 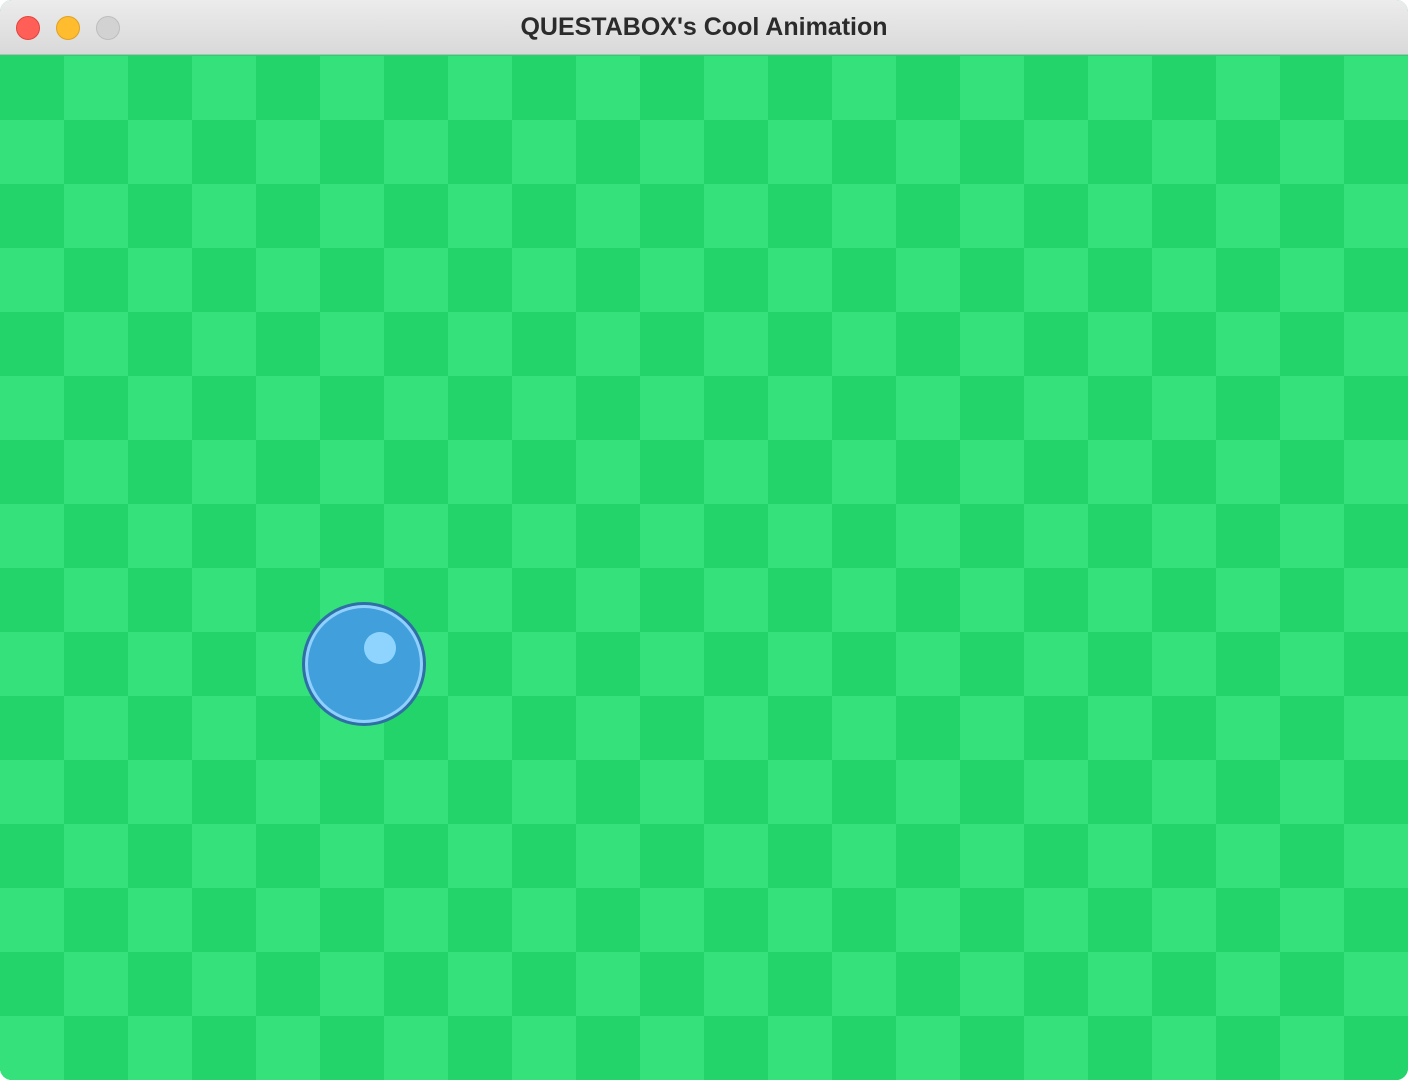 I want to click on ball-body, so click(x=364, y=664).